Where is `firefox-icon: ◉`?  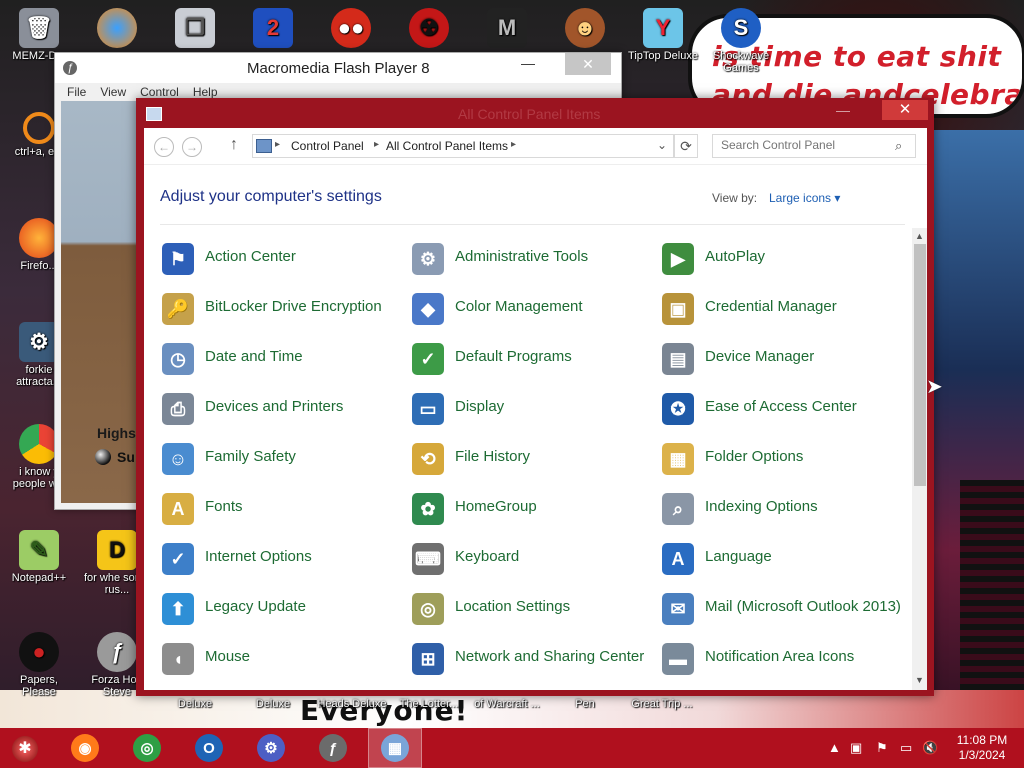
firefox-icon: ◉ is located at coordinates (85, 748).